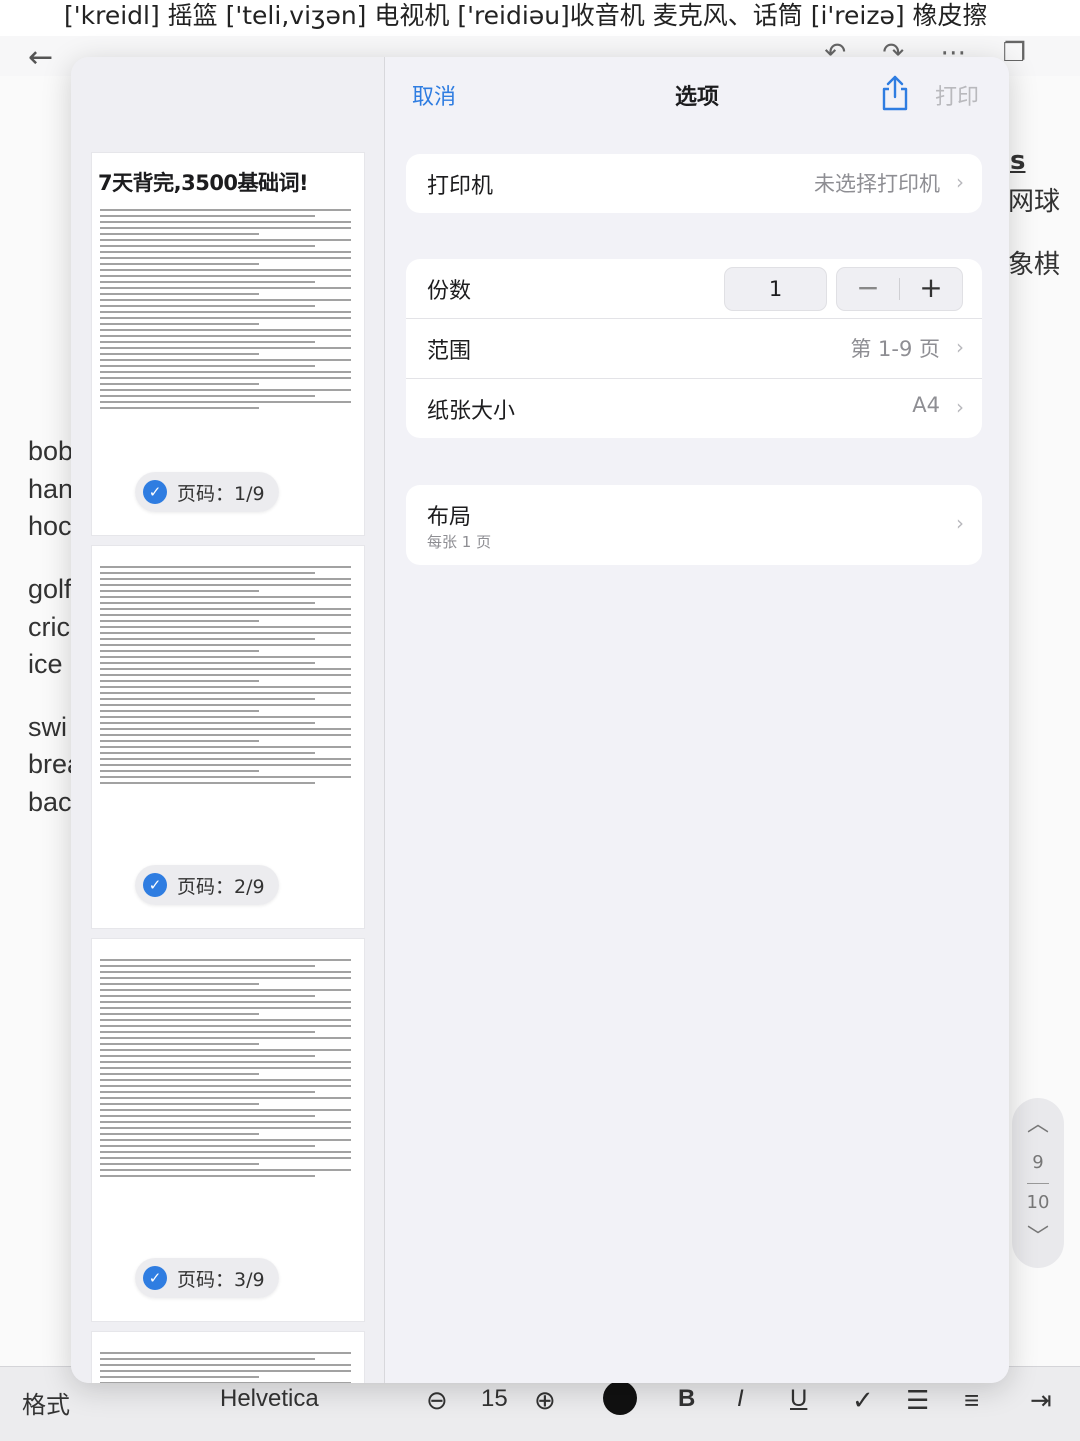 The image size is (1080, 1441). Describe the element at coordinates (545, 1400) in the screenshot. I see `increase-size-icon: ⊕` at that location.